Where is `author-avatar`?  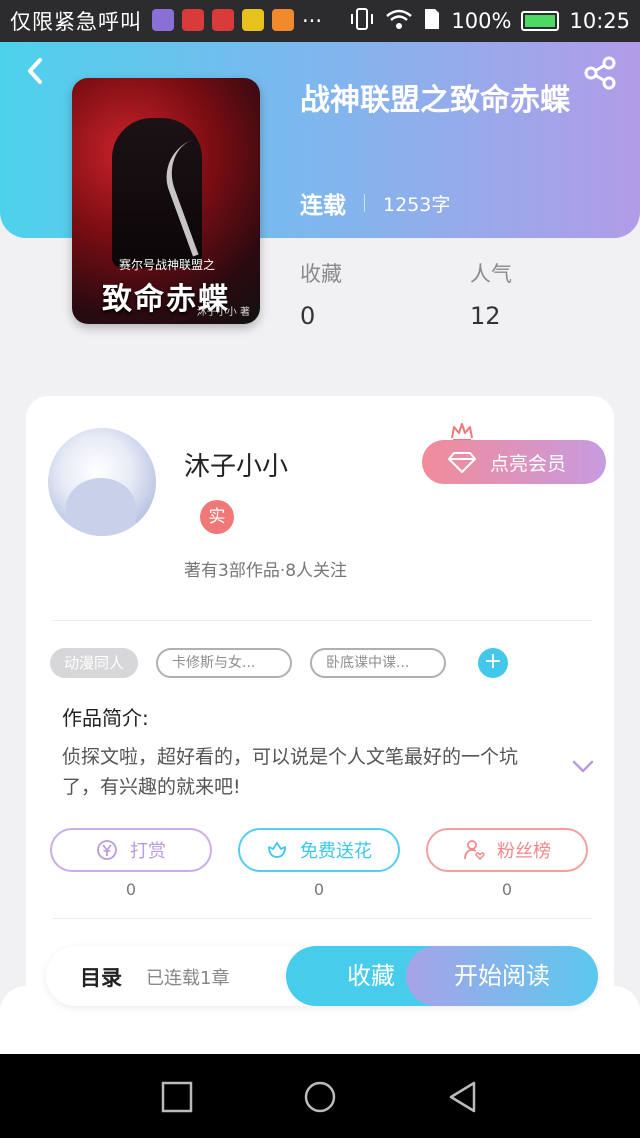
author-avatar is located at coordinates (102, 482).